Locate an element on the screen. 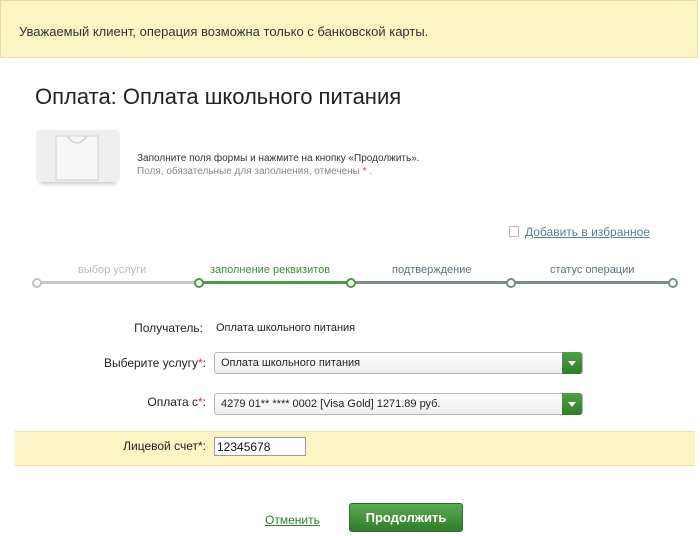 The height and width of the screenshot is (536, 700). step-operation-status: статус операции is located at coordinates (592, 270).